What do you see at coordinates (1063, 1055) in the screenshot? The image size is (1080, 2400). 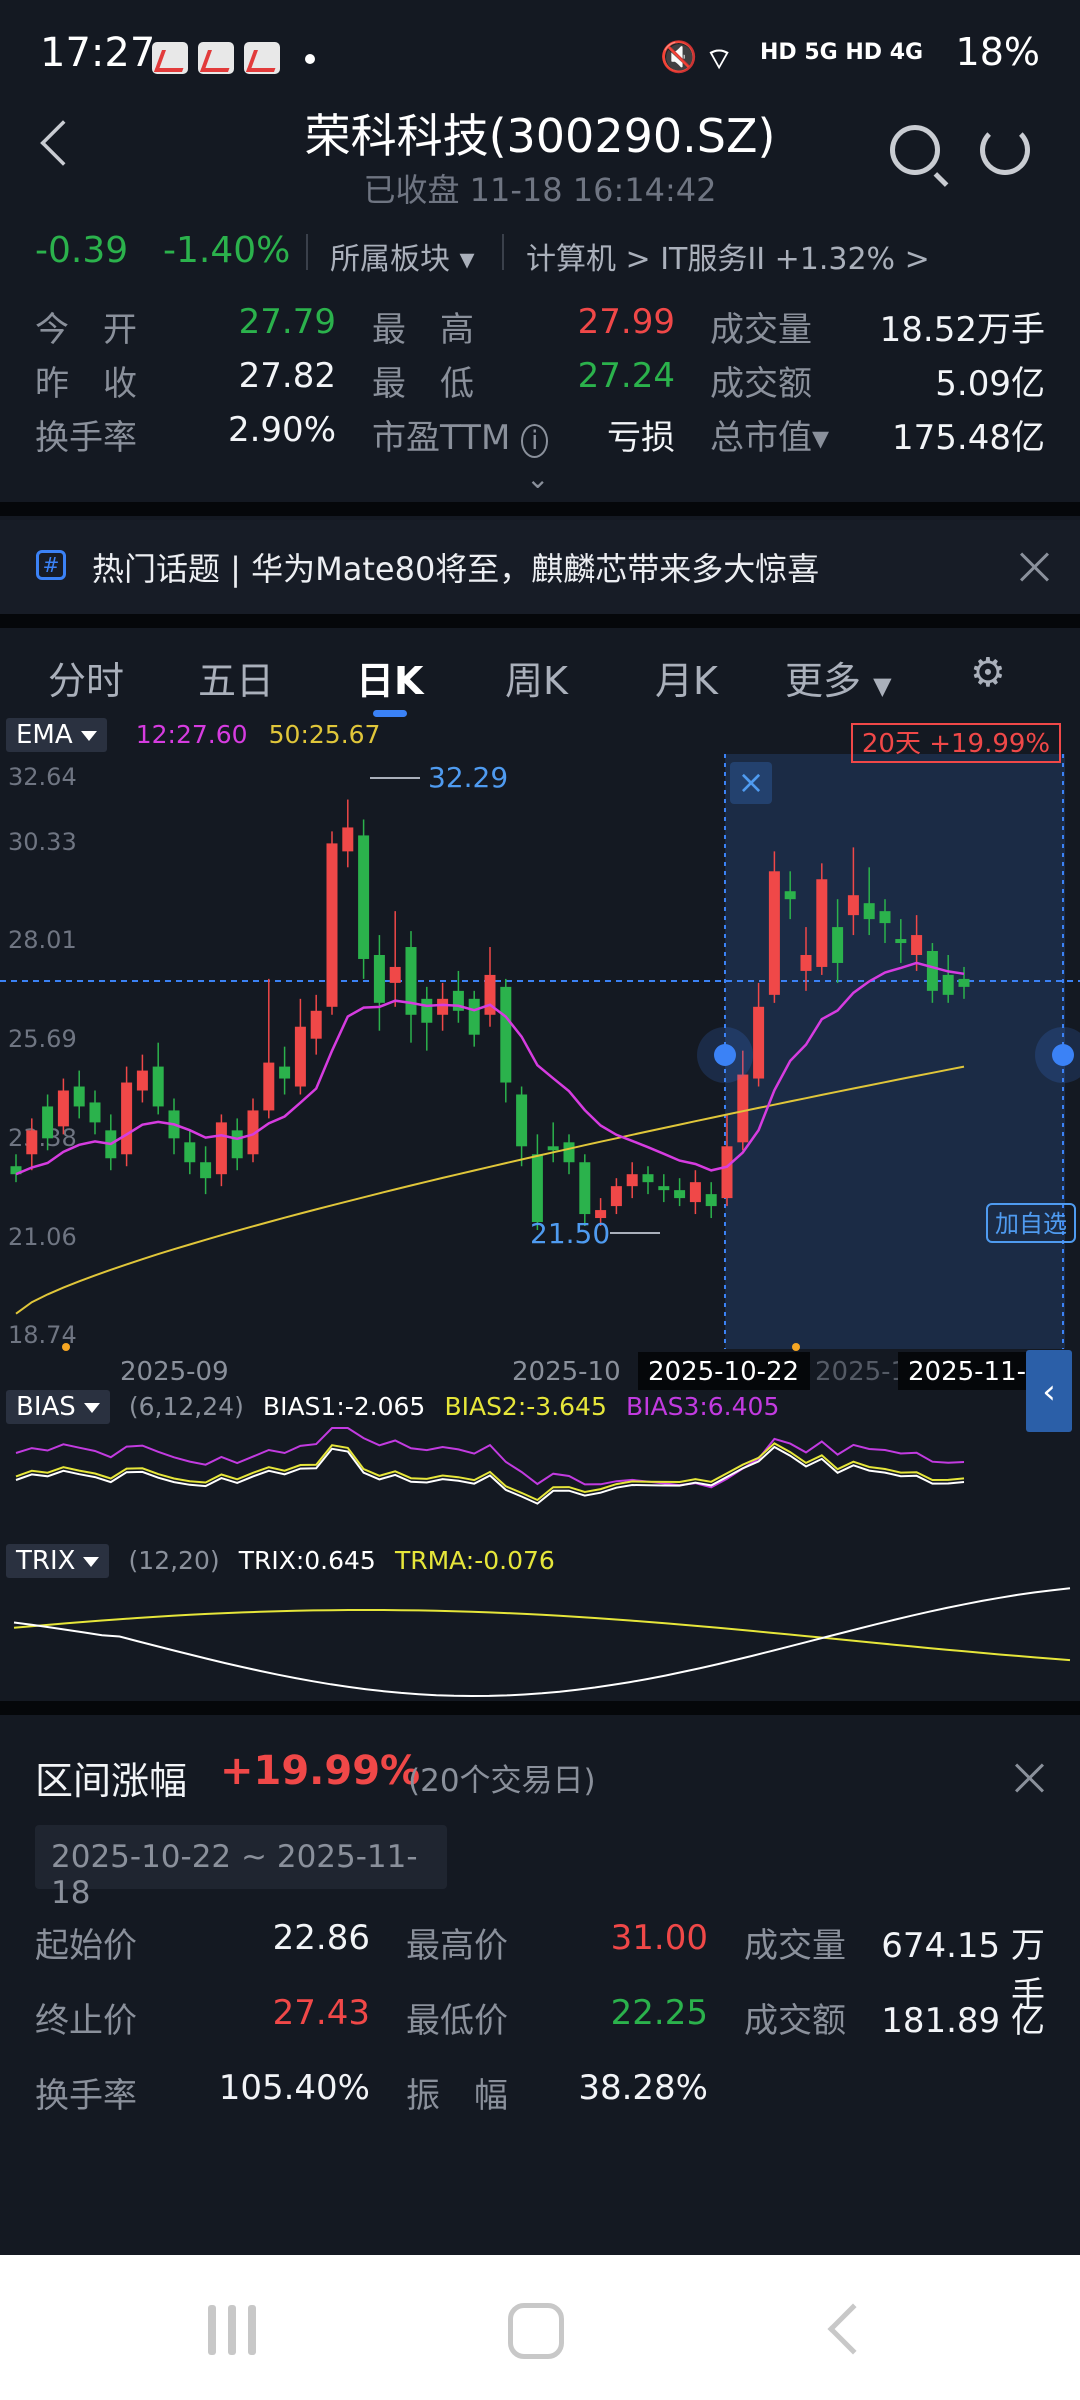 I see `selection-end-handle` at bounding box center [1063, 1055].